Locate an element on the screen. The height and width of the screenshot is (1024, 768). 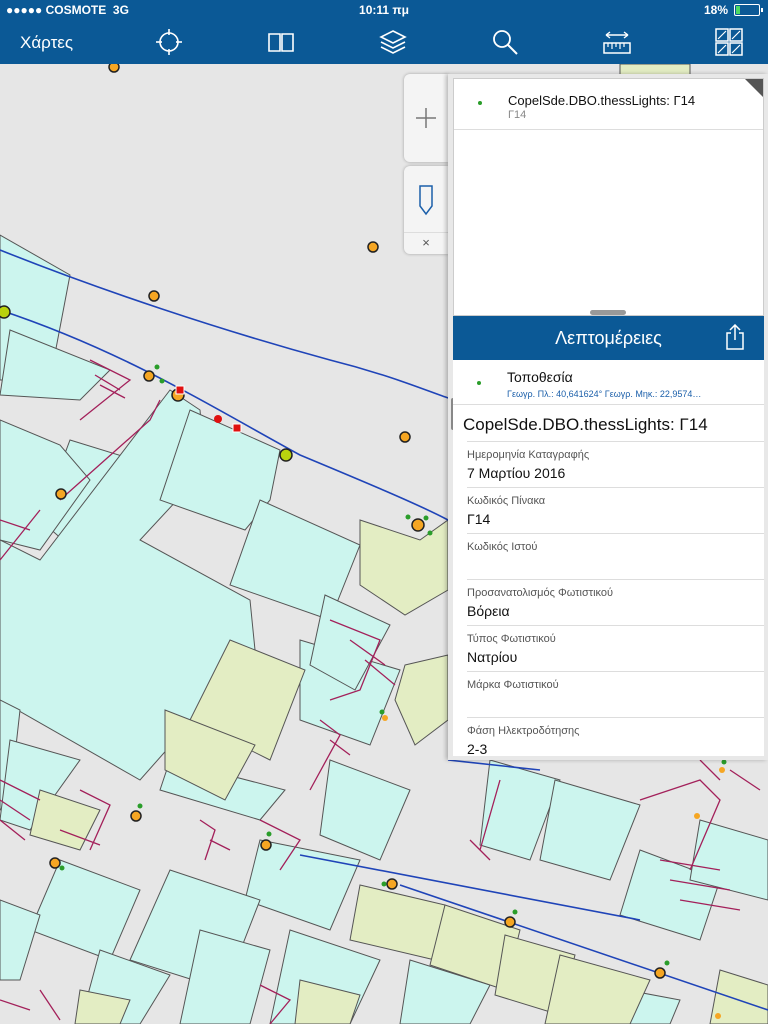
attribute-label: Κωδικός Ιστού is located at coordinates (502, 547).